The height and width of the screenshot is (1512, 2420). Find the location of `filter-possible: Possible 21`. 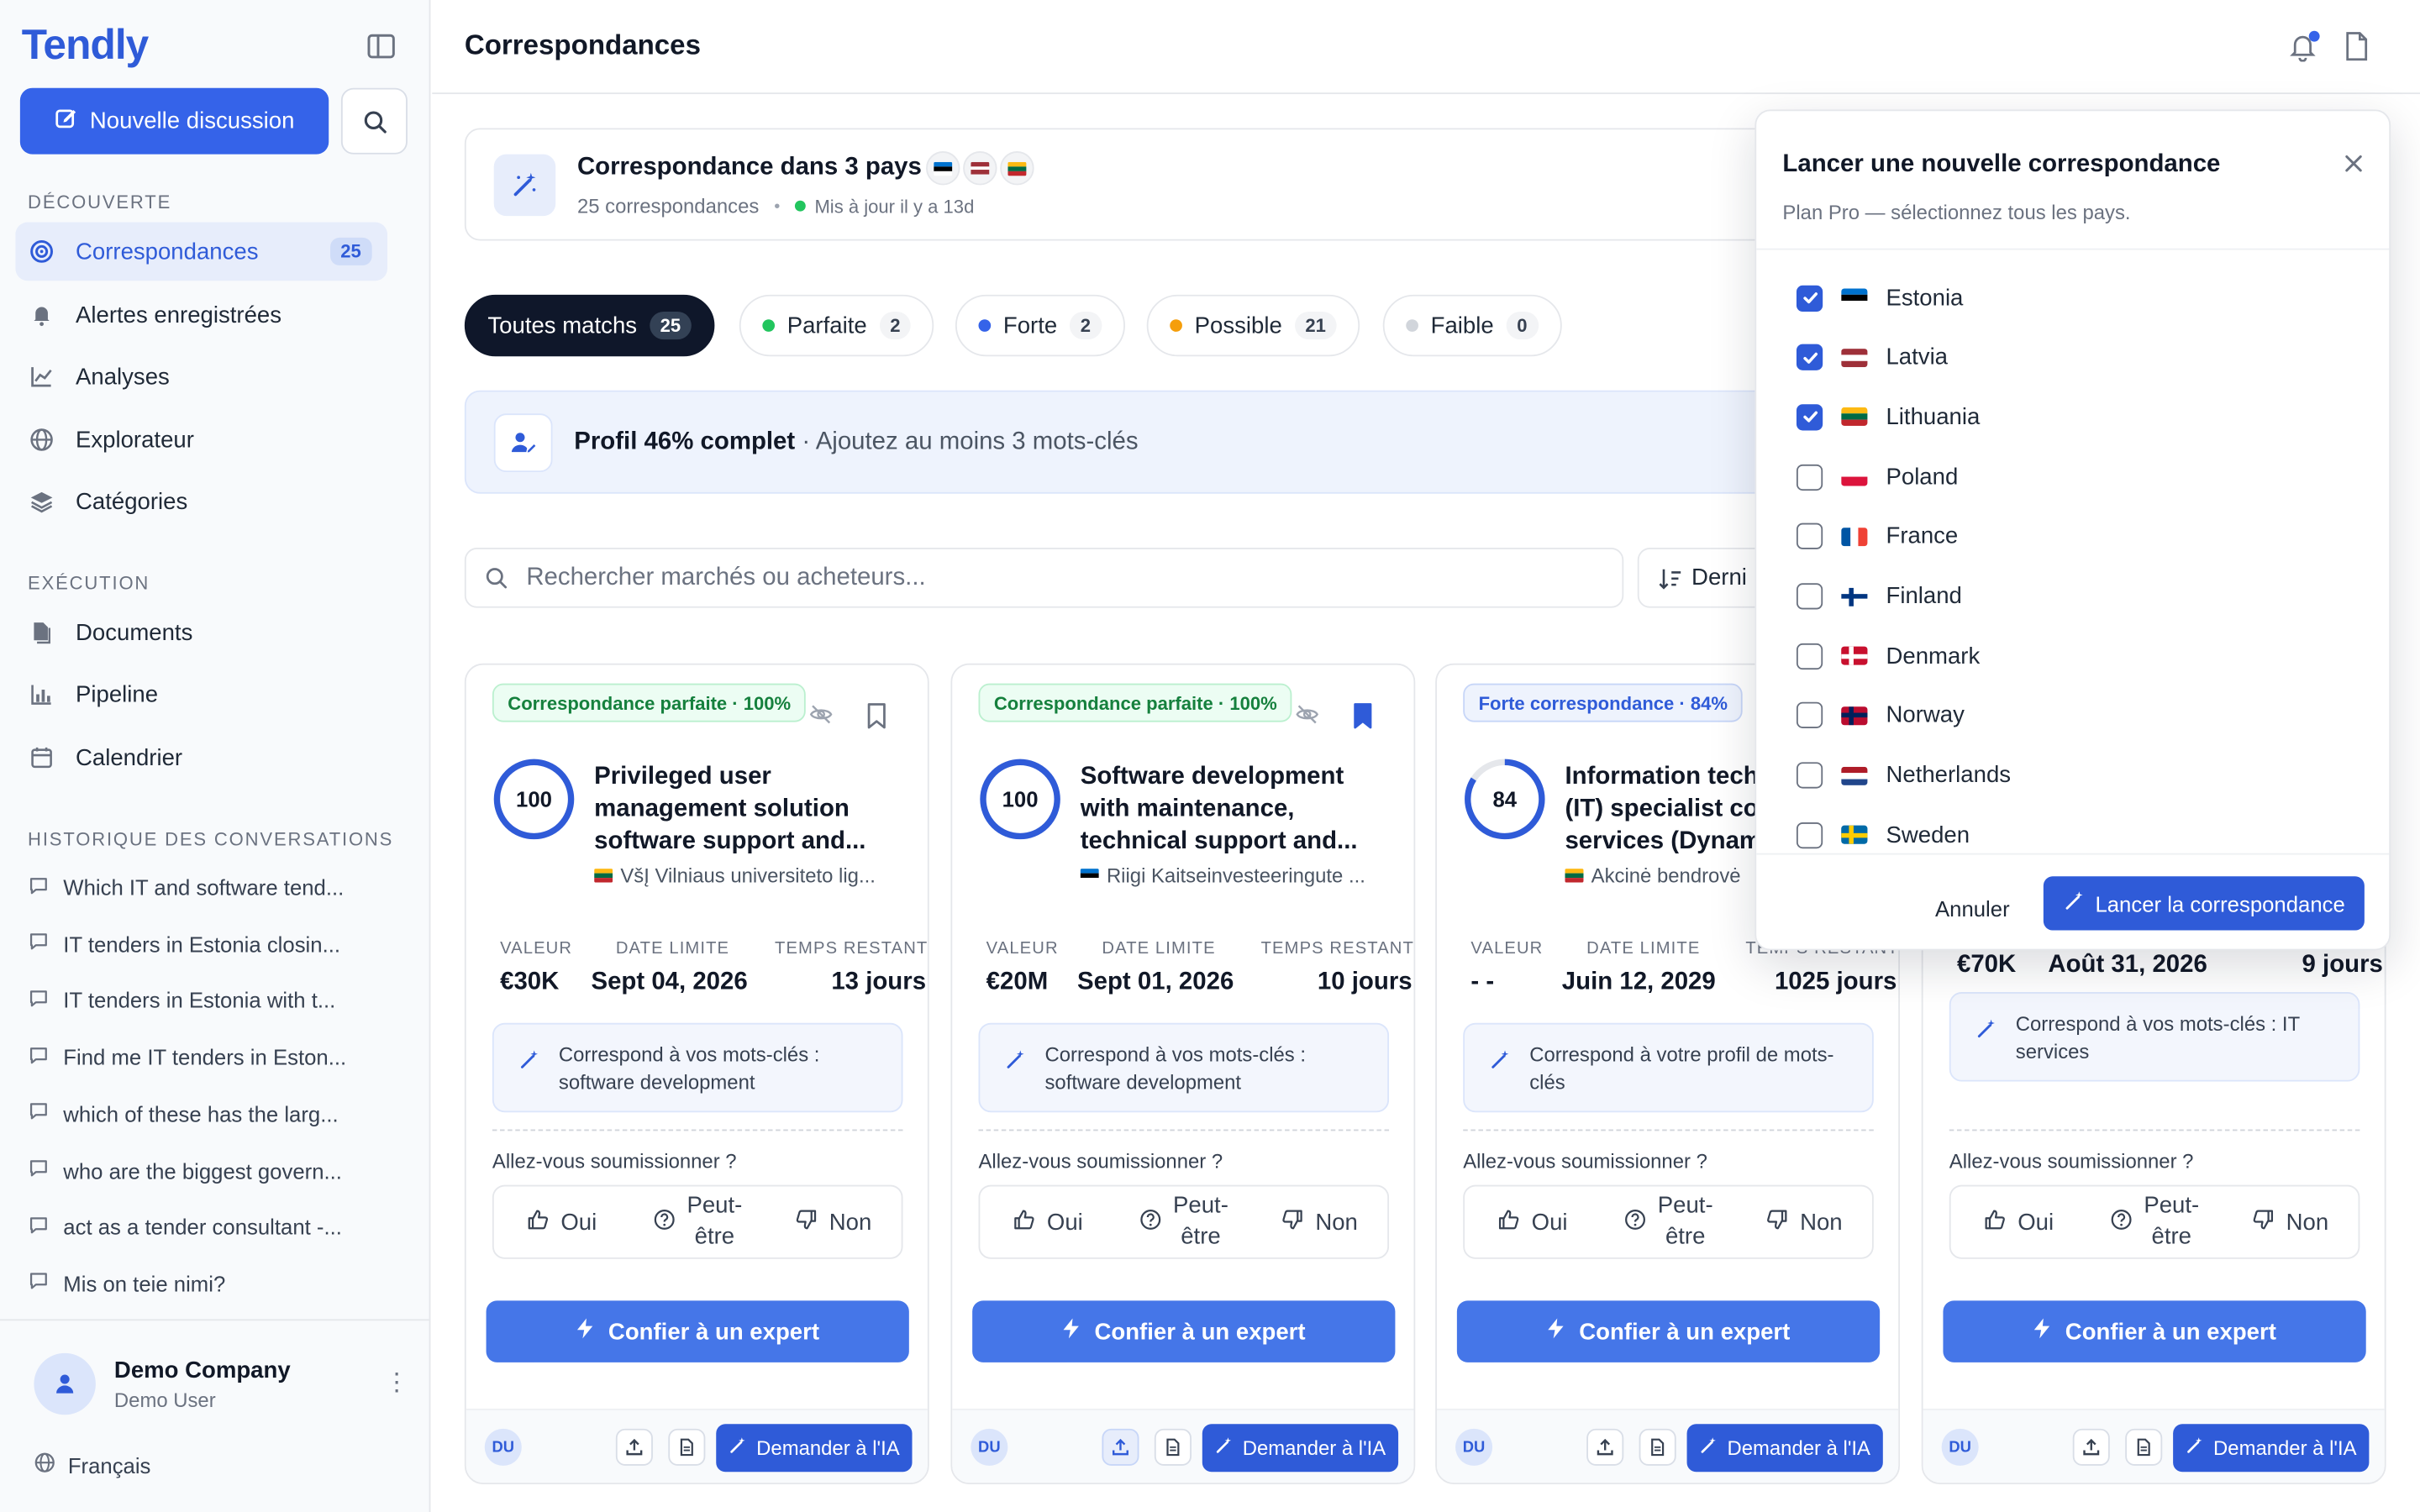

filter-possible: Possible 21 is located at coordinates (1253, 325).